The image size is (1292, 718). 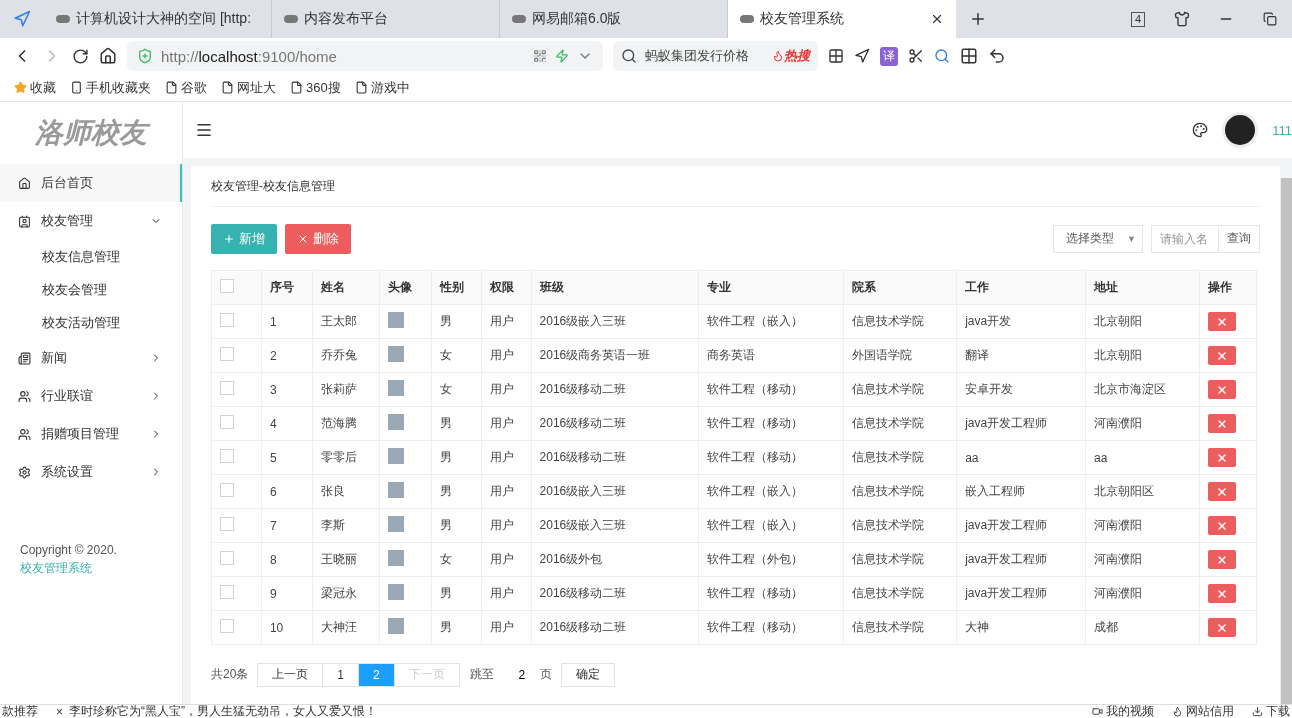 I want to click on confirm-button: 确定, so click(x=587, y=674).